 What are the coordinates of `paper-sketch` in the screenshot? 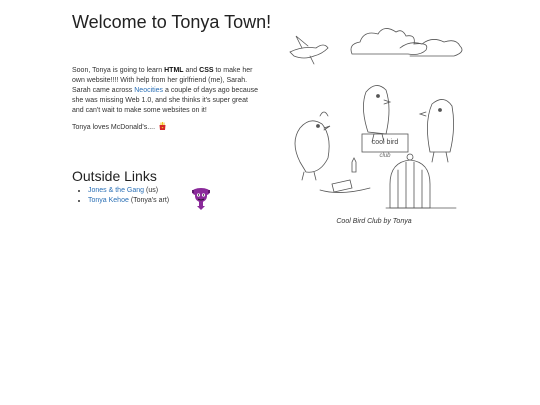 It's located at (342, 186).